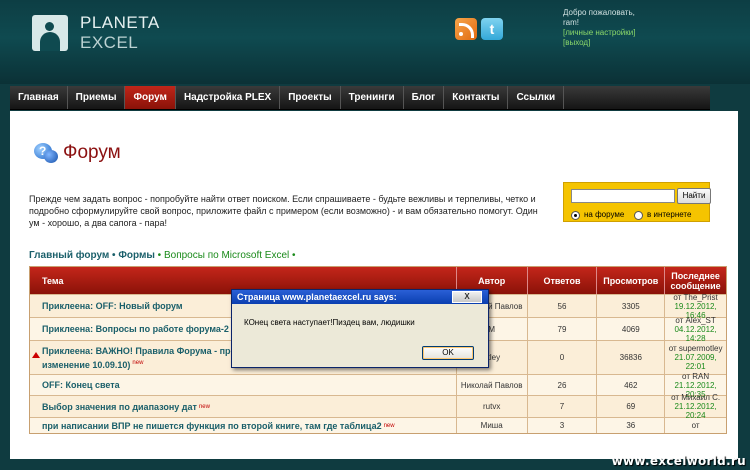 This screenshot has width=750, height=470. Describe the element at coordinates (424, 97) in the screenshot. I see `nav-blog: Блог` at that location.